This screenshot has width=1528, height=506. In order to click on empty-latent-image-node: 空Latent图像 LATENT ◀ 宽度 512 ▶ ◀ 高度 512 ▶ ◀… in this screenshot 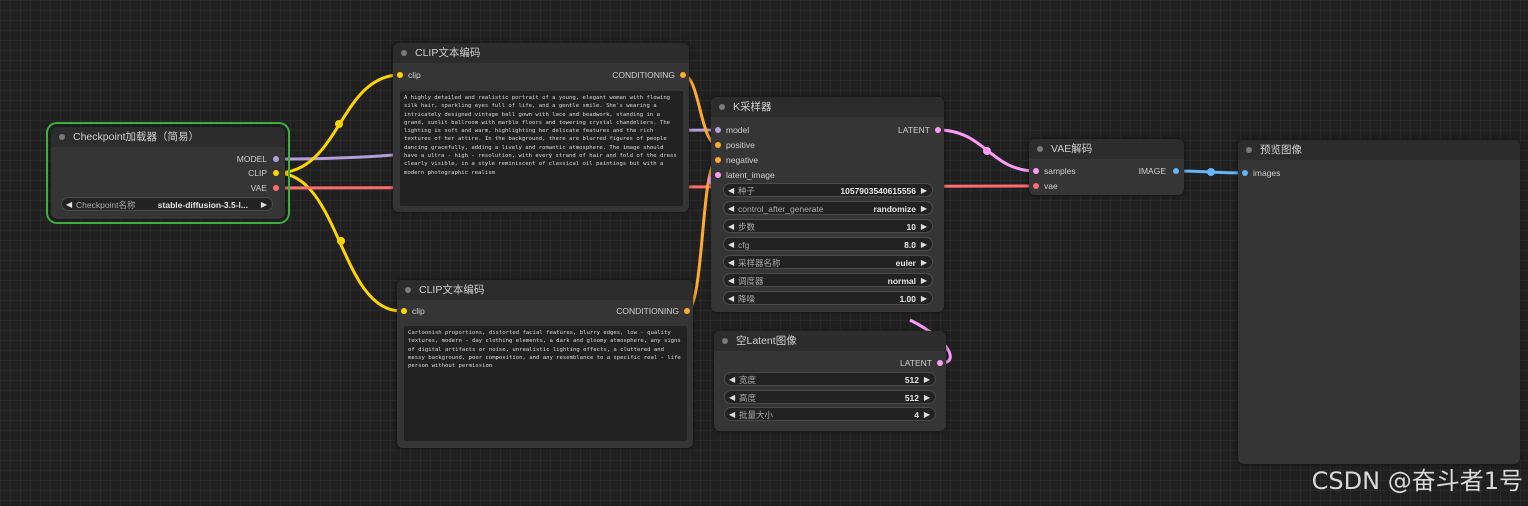, I will do `click(830, 381)`.